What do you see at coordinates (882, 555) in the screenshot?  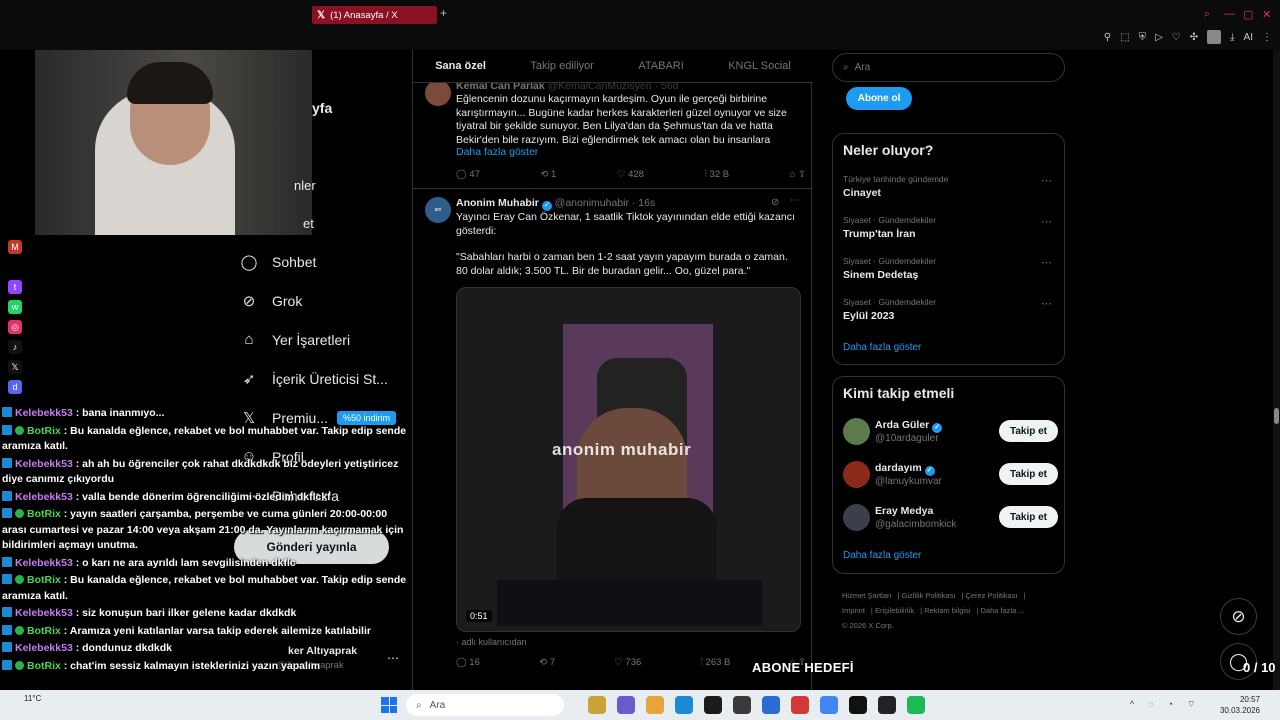 I see `who-to-follow-show-more: Daha fazla göster` at bounding box center [882, 555].